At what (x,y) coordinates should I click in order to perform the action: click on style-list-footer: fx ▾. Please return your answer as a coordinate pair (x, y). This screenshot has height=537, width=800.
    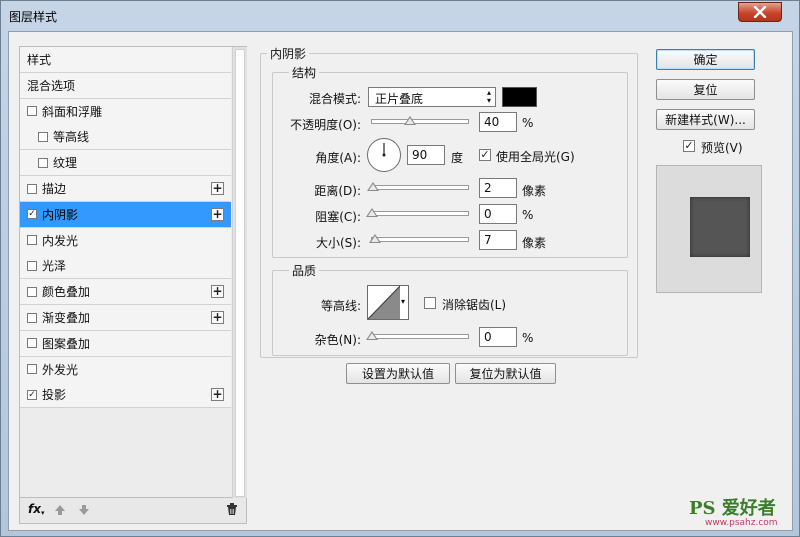
    Looking at the image, I should click on (133, 511).